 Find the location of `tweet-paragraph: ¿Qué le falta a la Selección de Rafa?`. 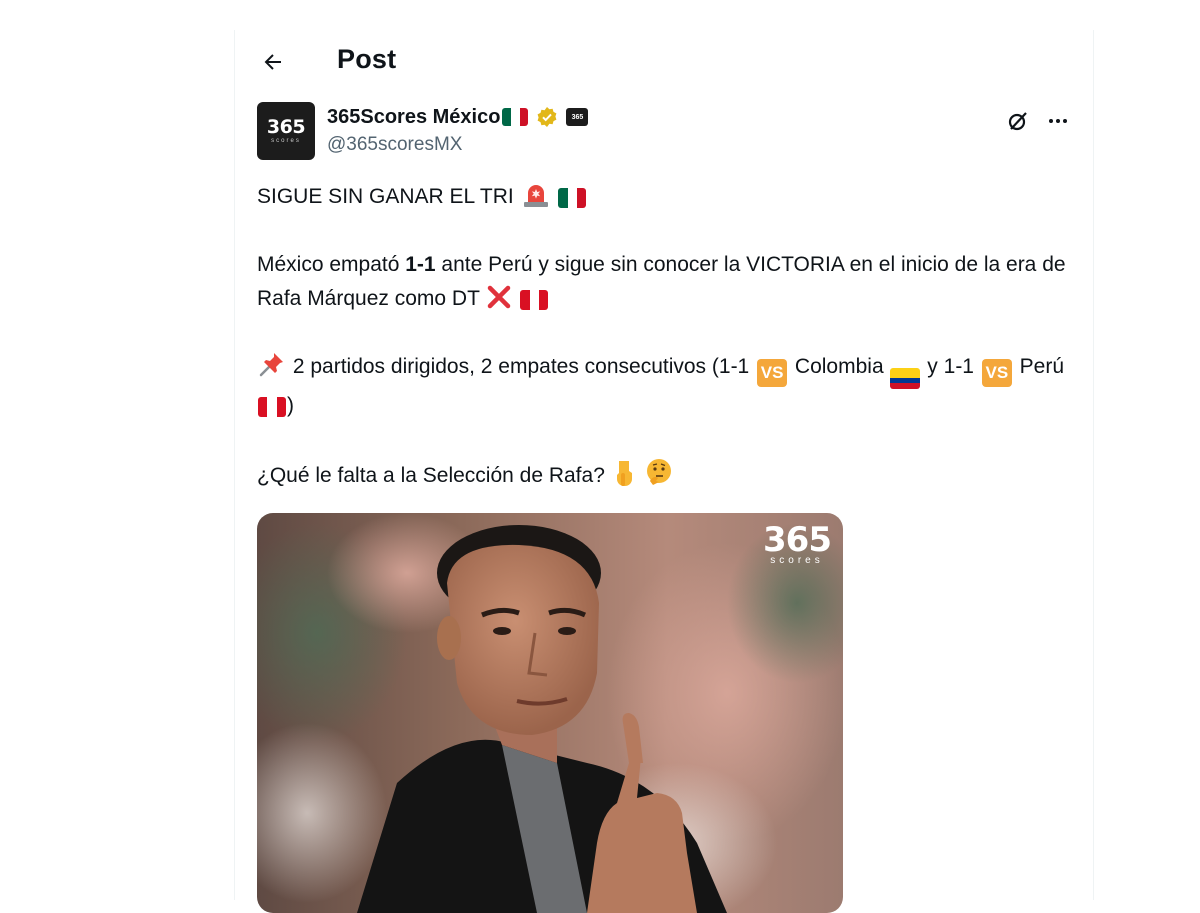

tweet-paragraph: ¿Qué le falta a la Selección de Rafa? is located at coordinates (667, 475).